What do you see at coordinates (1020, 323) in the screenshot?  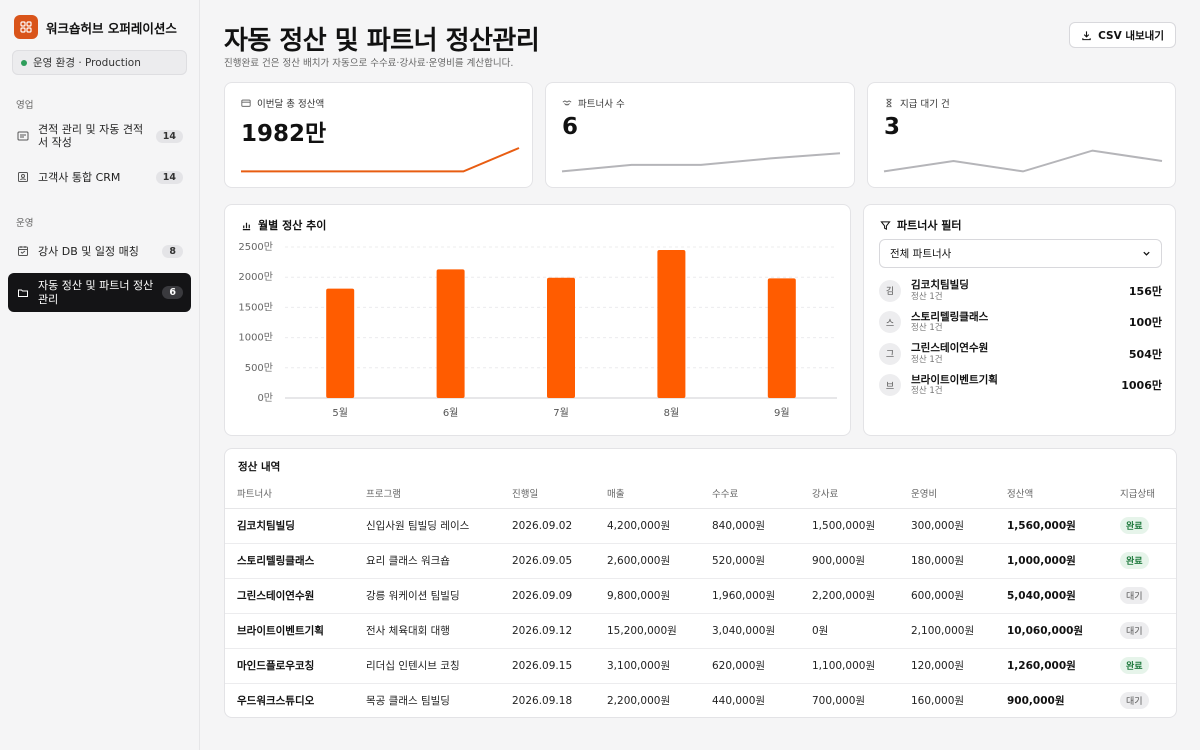 I see `list-item: 스 스토리텔링클래스 정산 1건 100만` at bounding box center [1020, 323].